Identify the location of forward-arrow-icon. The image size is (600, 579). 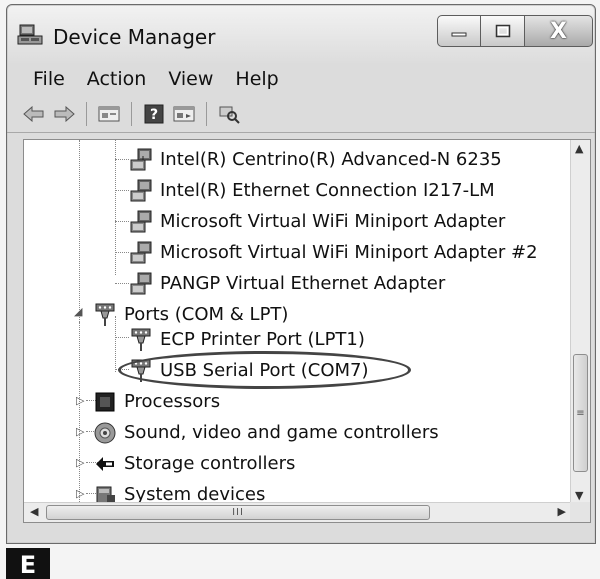
(64, 114).